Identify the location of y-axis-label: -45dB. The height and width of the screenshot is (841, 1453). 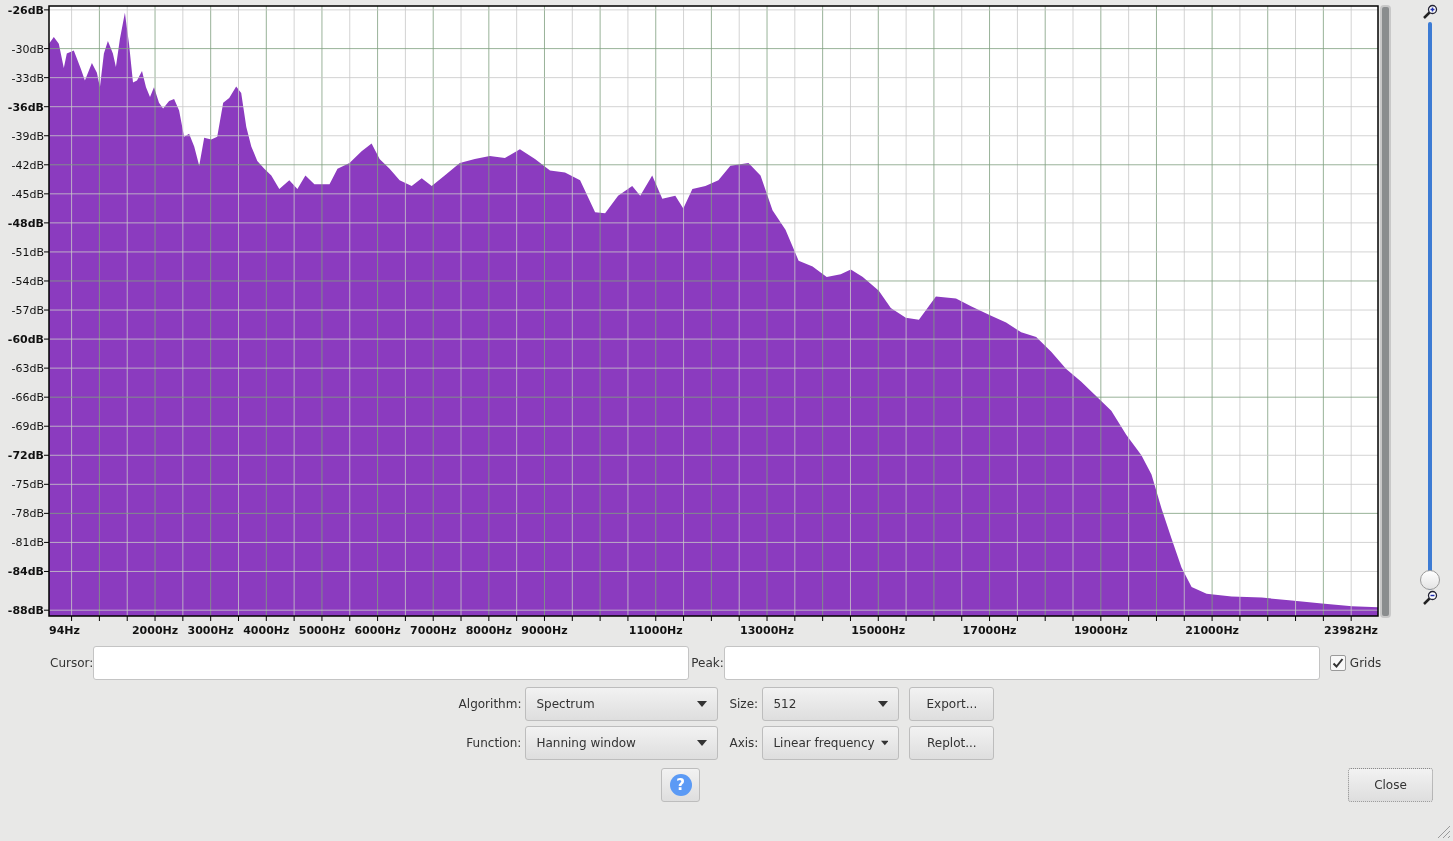
(27, 194).